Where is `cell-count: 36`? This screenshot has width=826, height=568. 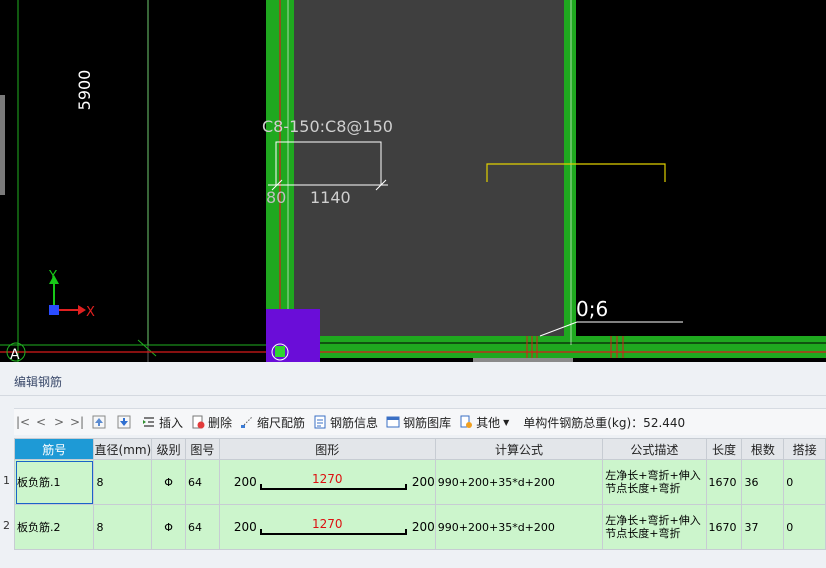 cell-count: 36 is located at coordinates (763, 482).